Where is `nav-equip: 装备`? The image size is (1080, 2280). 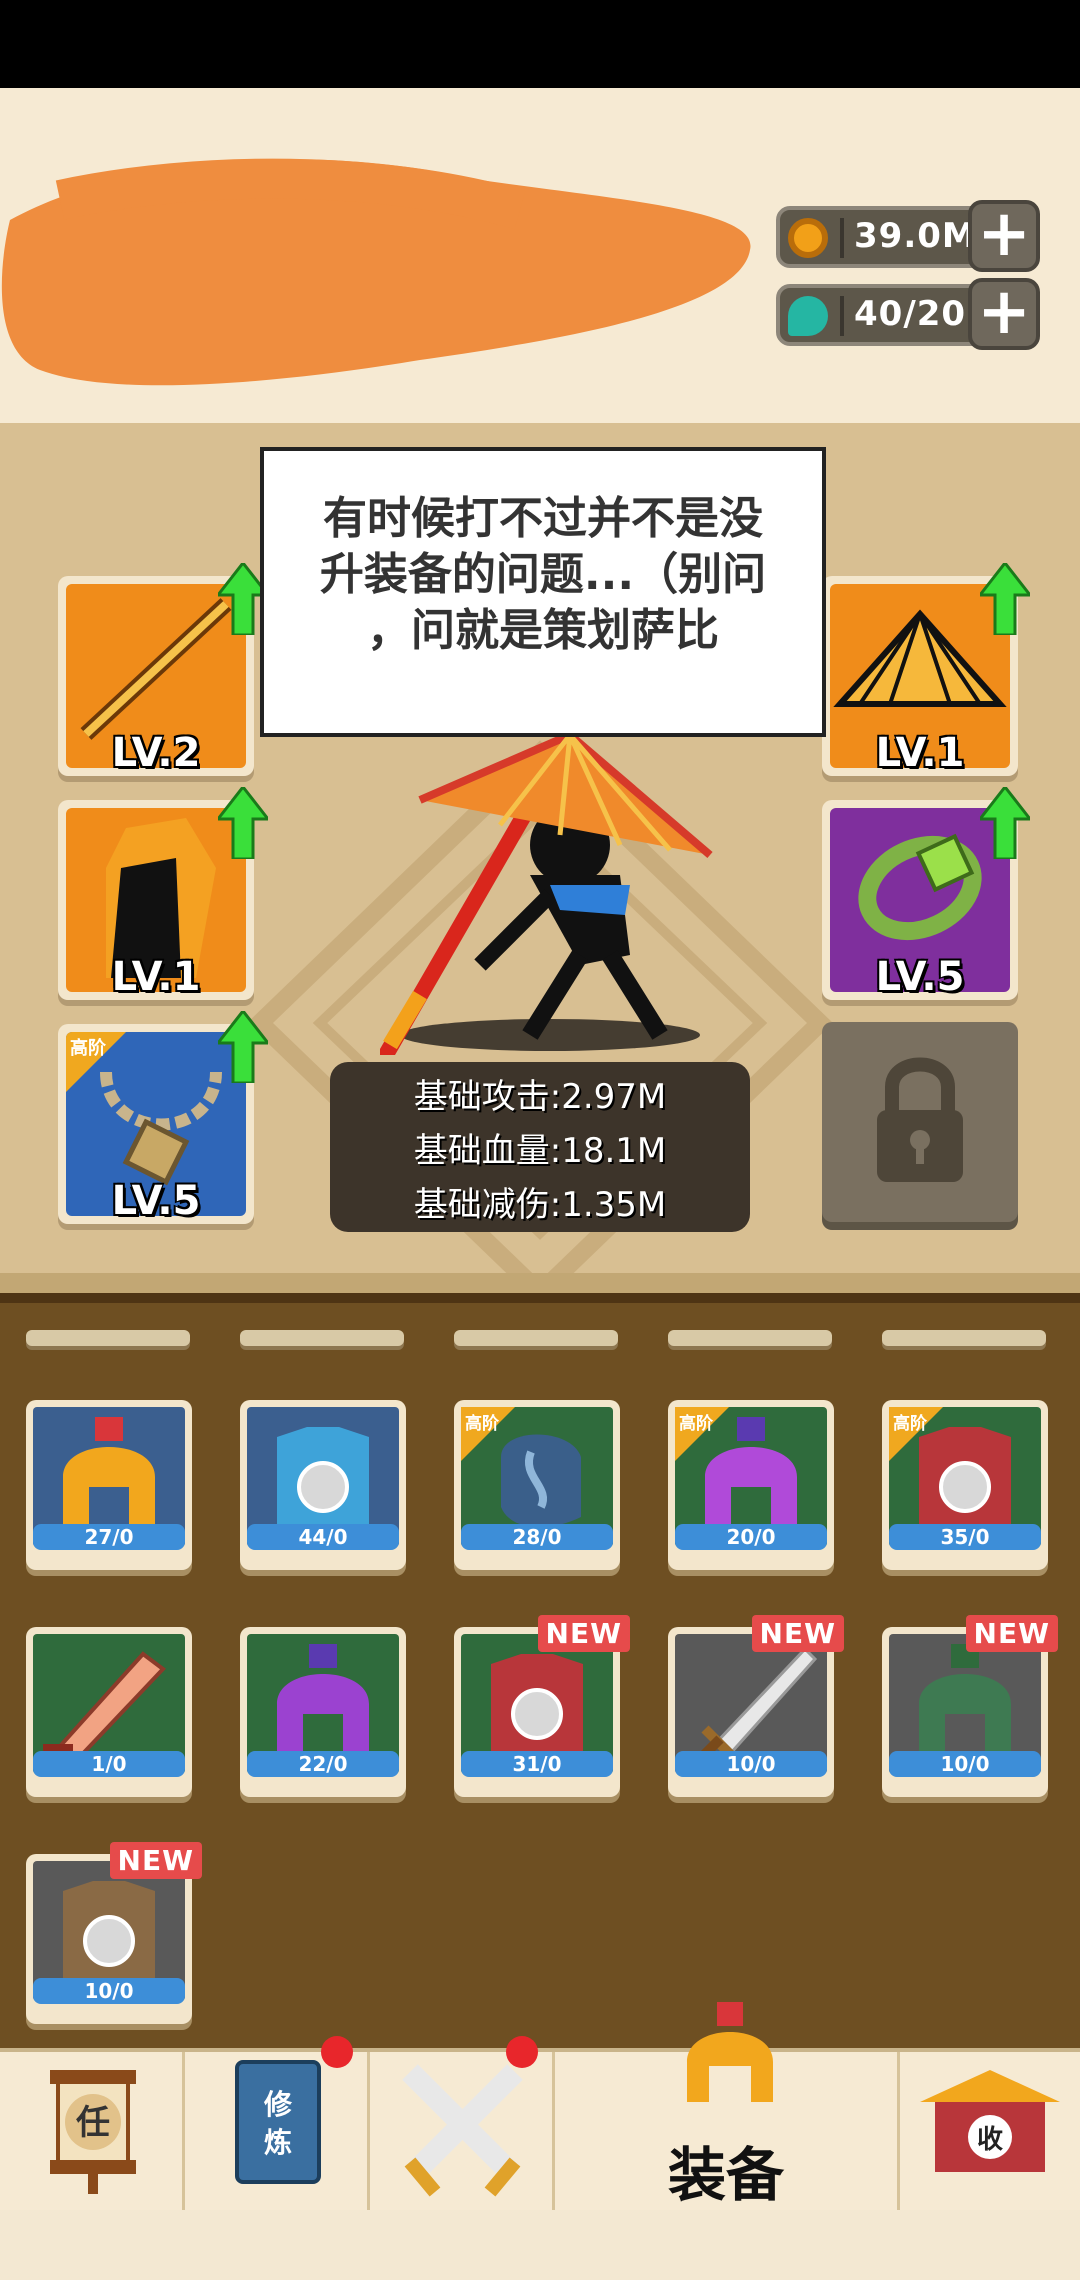
nav-equip: 装备 is located at coordinates (727, 2106).